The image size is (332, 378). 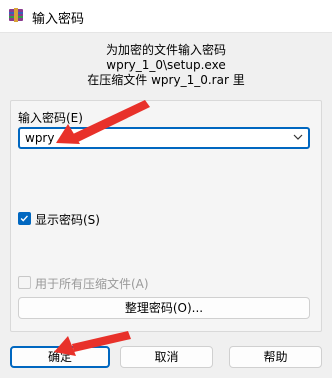 I want to click on password-value: wpry, so click(x=39, y=138).